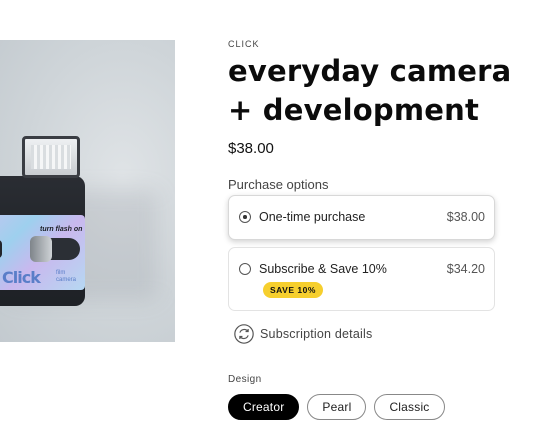 The width and height of the screenshot is (533, 434). Describe the element at coordinates (293, 290) in the screenshot. I see `save-badge: SAVE 10%` at that location.